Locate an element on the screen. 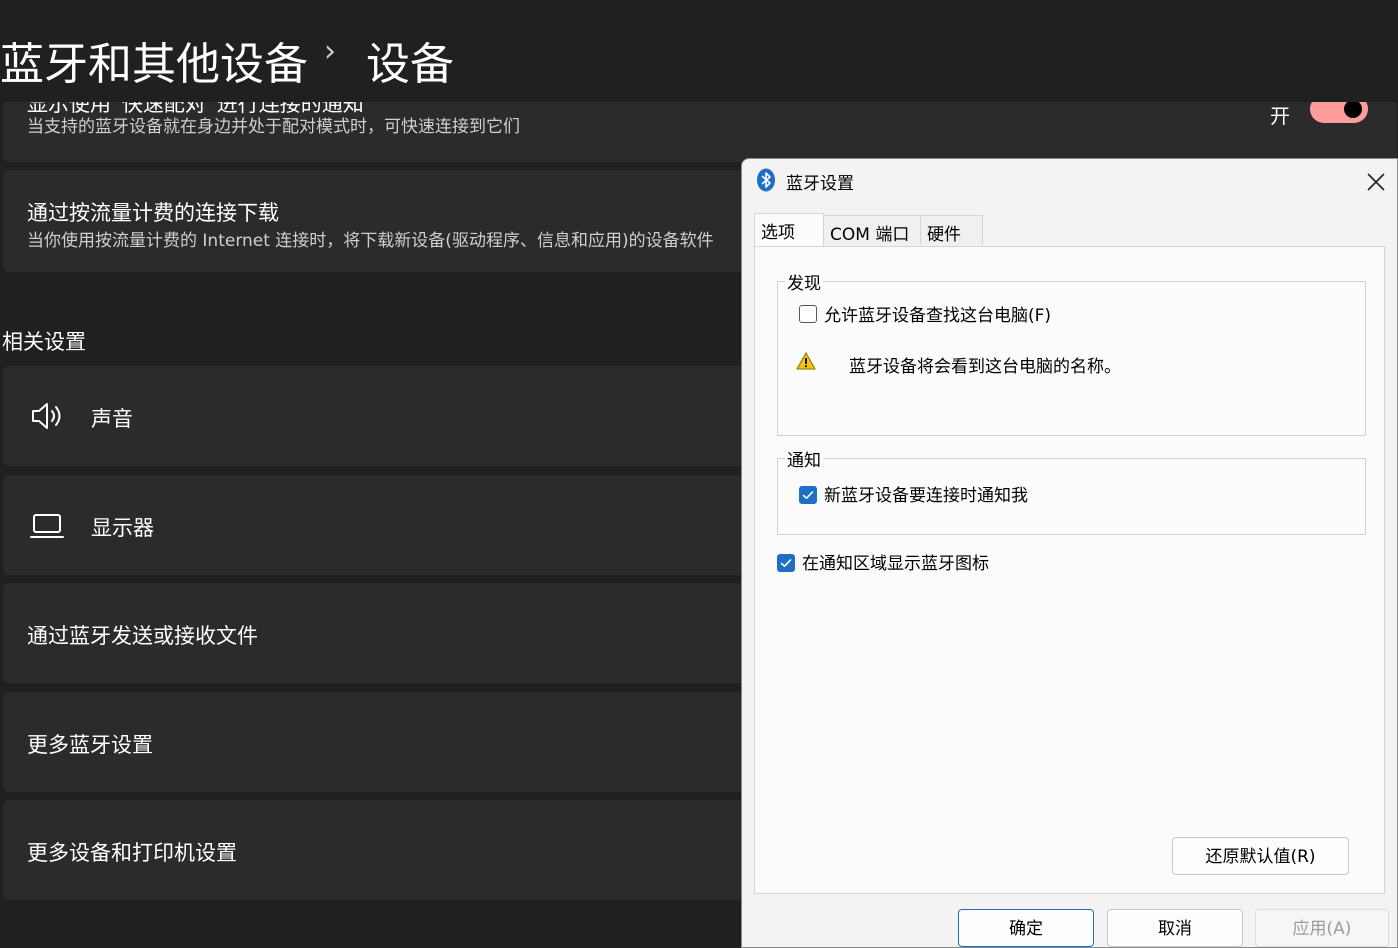 The height and width of the screenshot is (948, 1398). discovery-warning-text: 蓝牙设备将会看到这台电脑的名称。 is located at coordinates (985, 367).